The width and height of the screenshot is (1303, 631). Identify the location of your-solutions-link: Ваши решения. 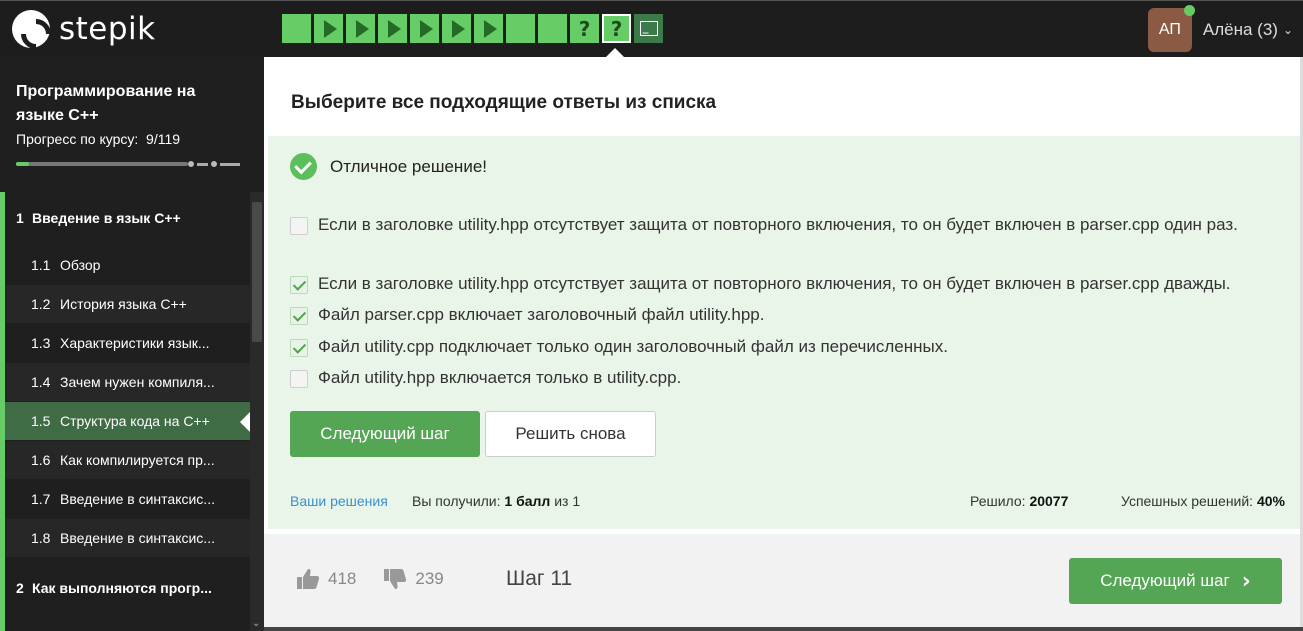
(339, 501).